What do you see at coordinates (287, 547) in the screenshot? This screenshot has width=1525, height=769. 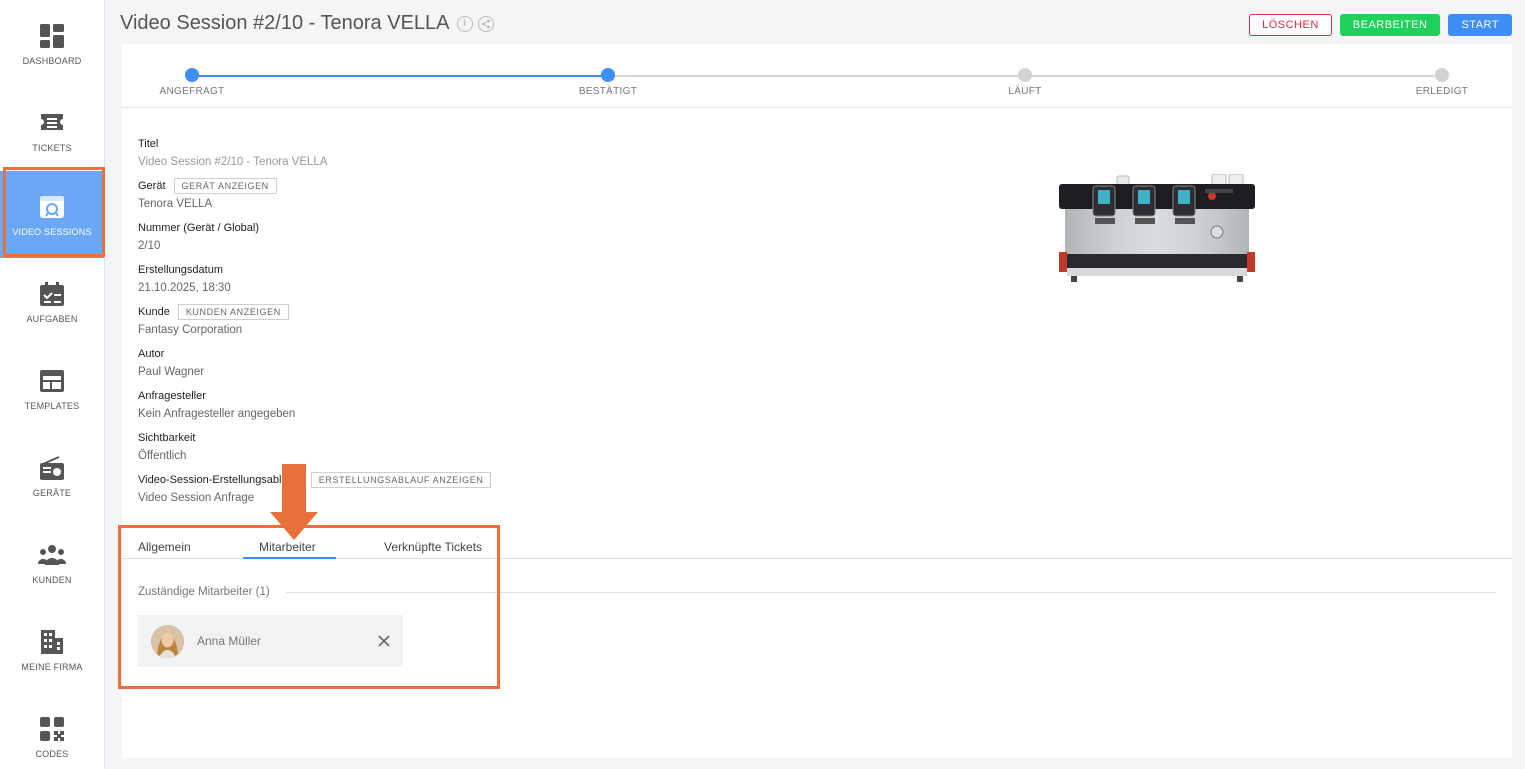 I see `tab-mitarbeiter: Mitarbeiter` at bounding box center [287, 547].